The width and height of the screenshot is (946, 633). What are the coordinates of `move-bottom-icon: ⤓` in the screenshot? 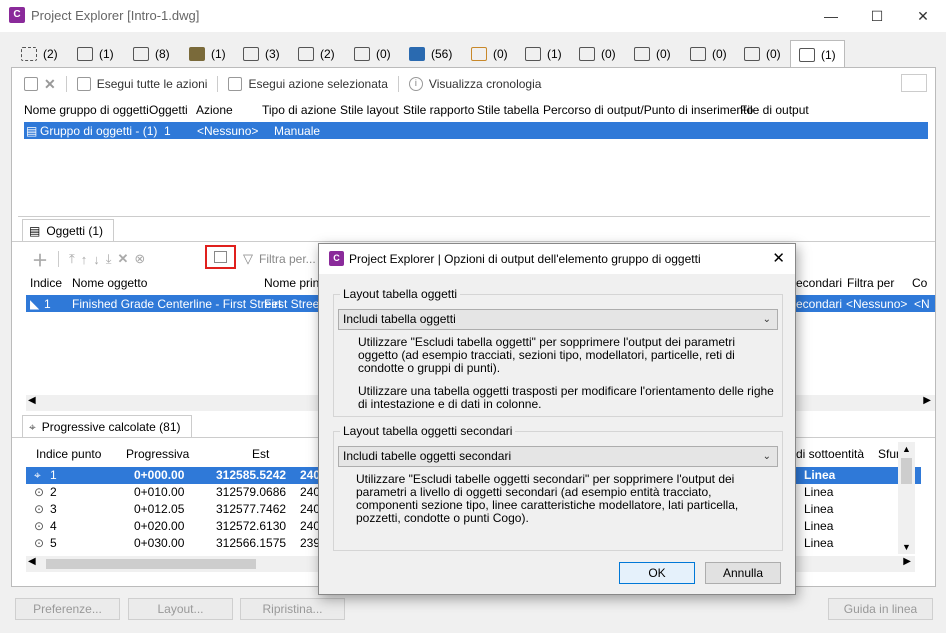 It's located at (109, 259).